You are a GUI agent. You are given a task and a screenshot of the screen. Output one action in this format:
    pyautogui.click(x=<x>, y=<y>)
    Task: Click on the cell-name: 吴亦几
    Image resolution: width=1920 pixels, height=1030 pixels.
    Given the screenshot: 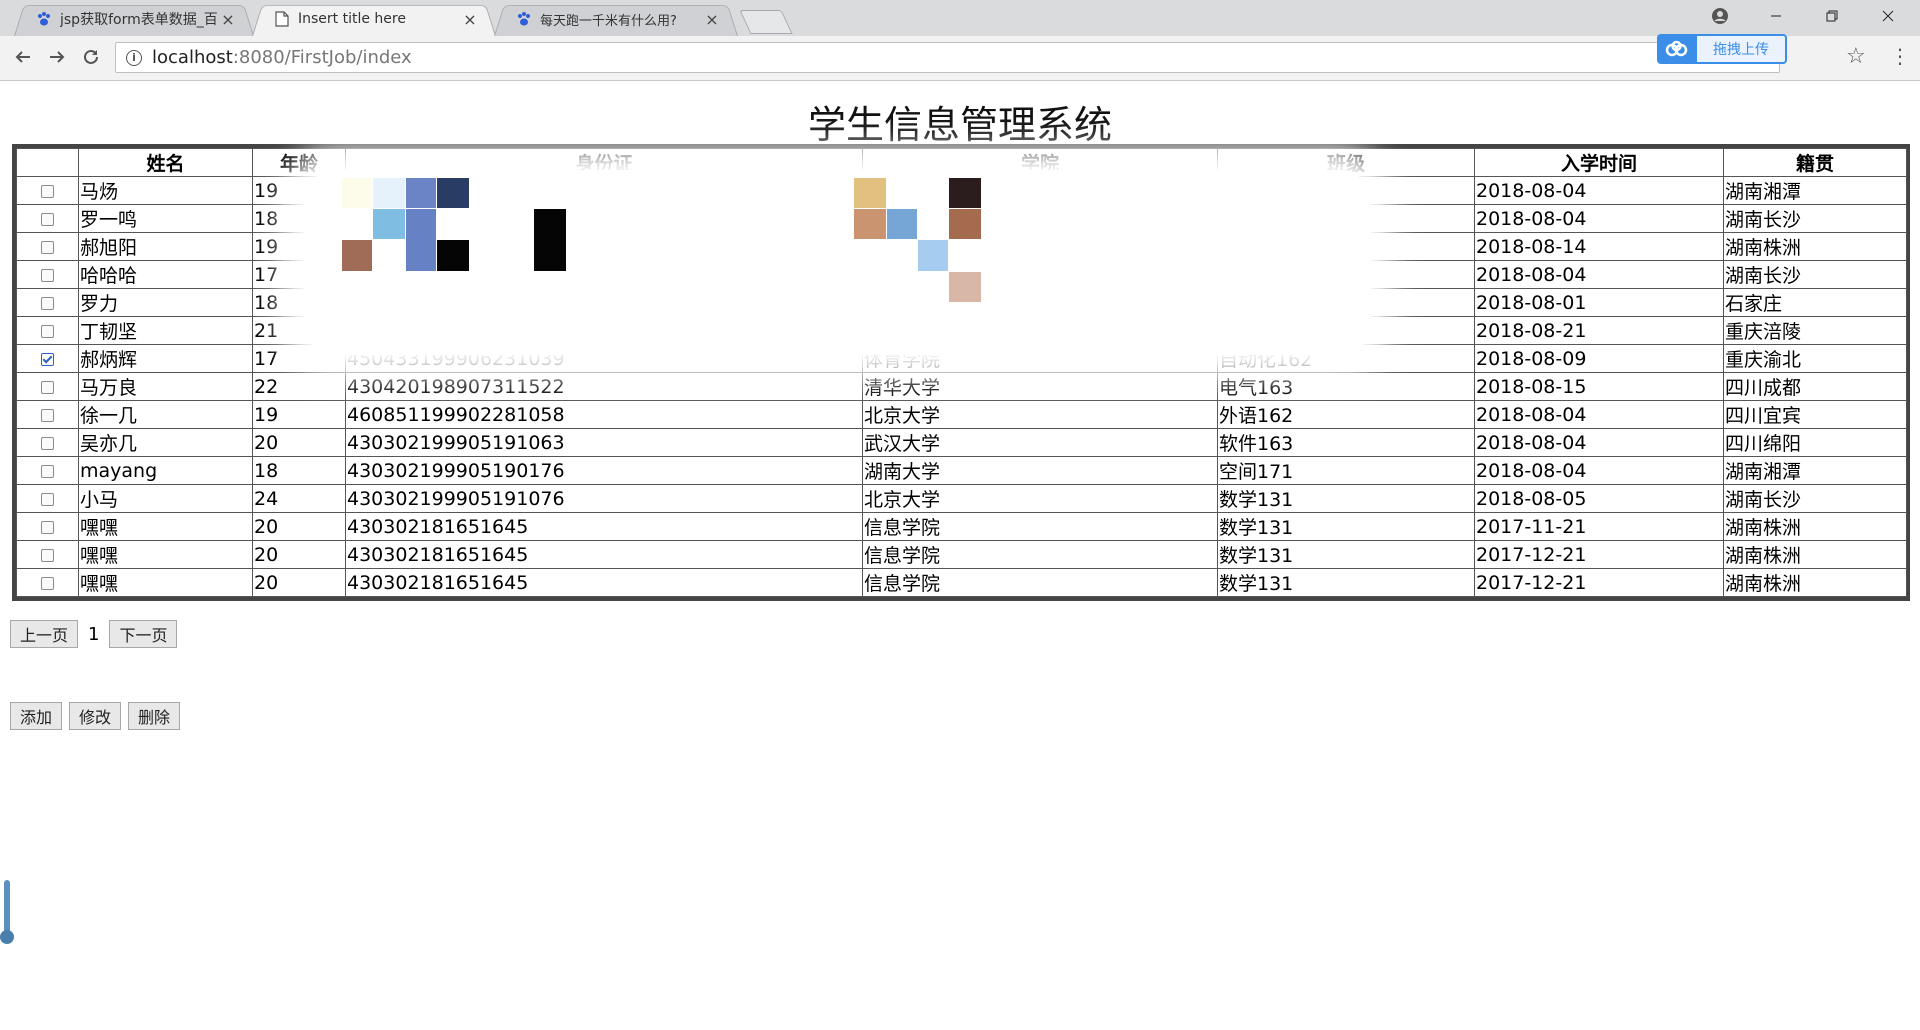 What is the action you would take?
    pyautogui.click(x=165, y=442)
    